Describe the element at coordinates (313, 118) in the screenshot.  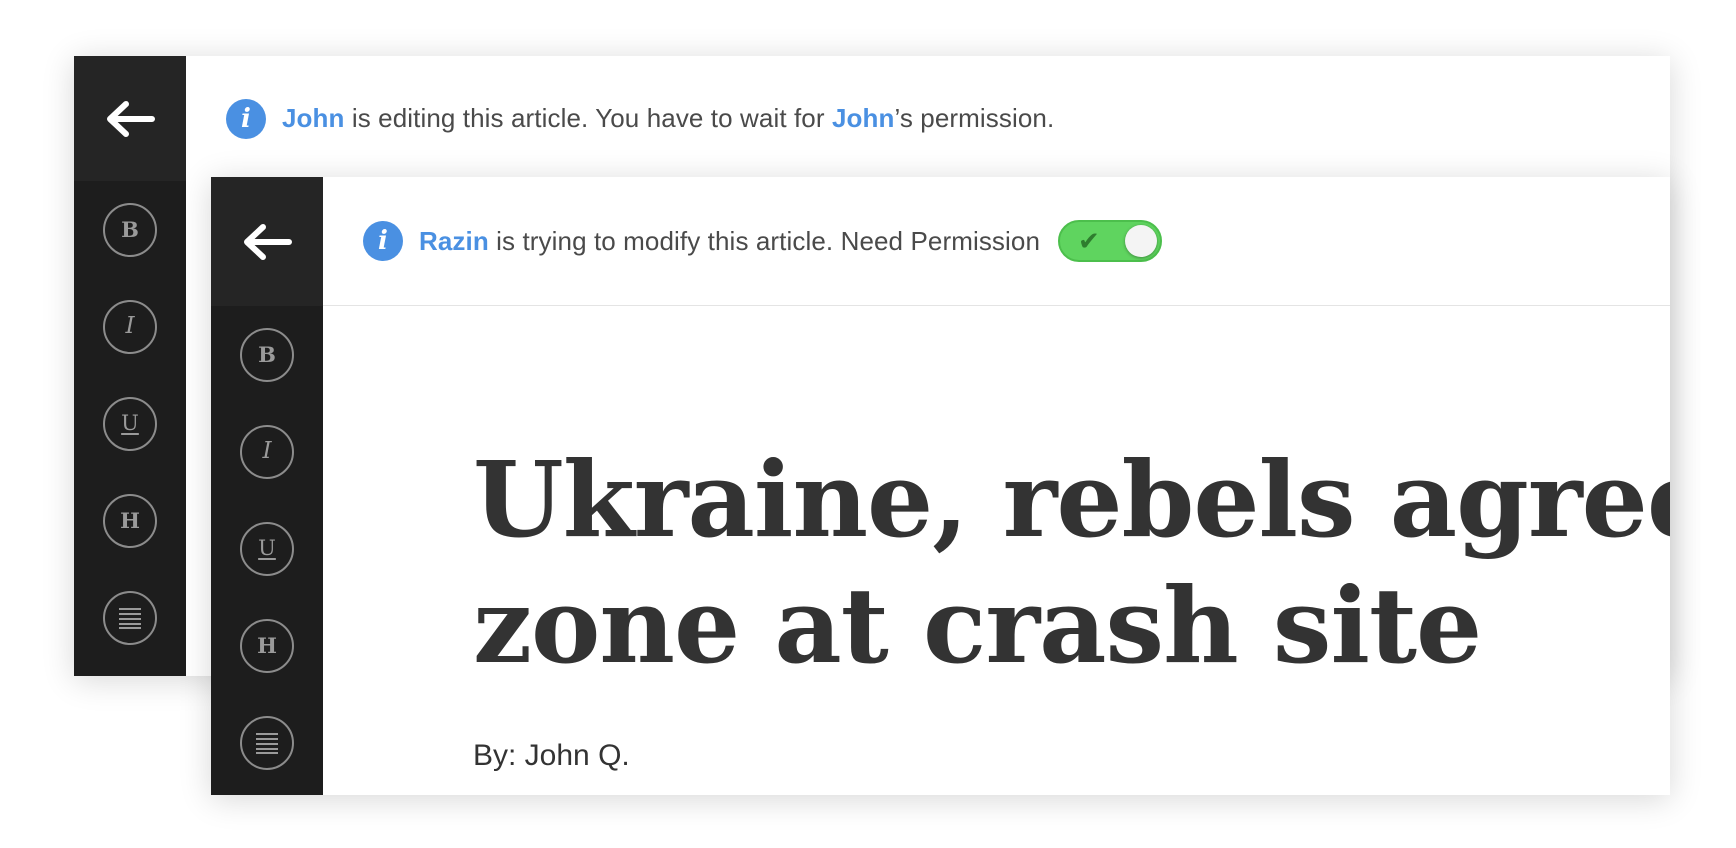
I see `editor-name-link: John` at that location.